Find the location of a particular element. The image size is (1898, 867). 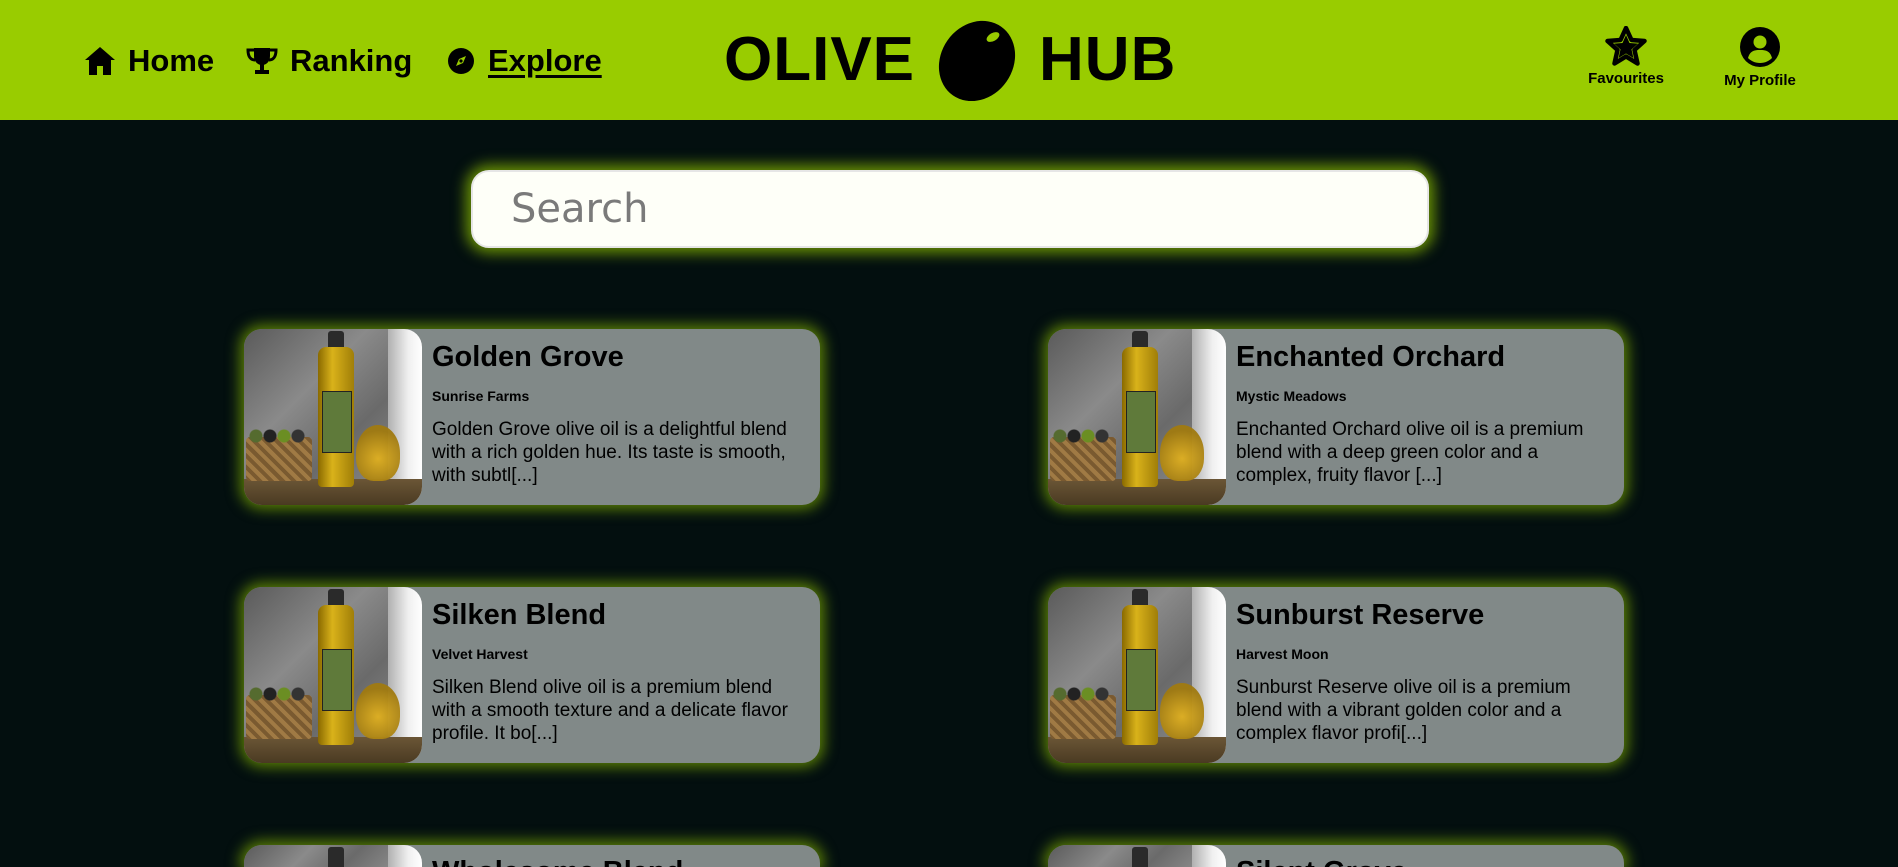

brand-logo: OLIVE HUB is located at coordinates (950, 59).